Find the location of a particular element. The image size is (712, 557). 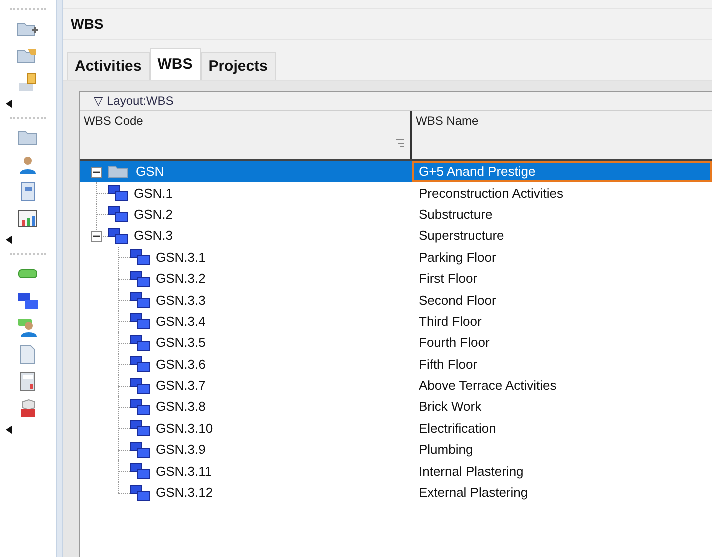

wbs-code-cell: GSN.3.2 is located at coordinates (181, 278).